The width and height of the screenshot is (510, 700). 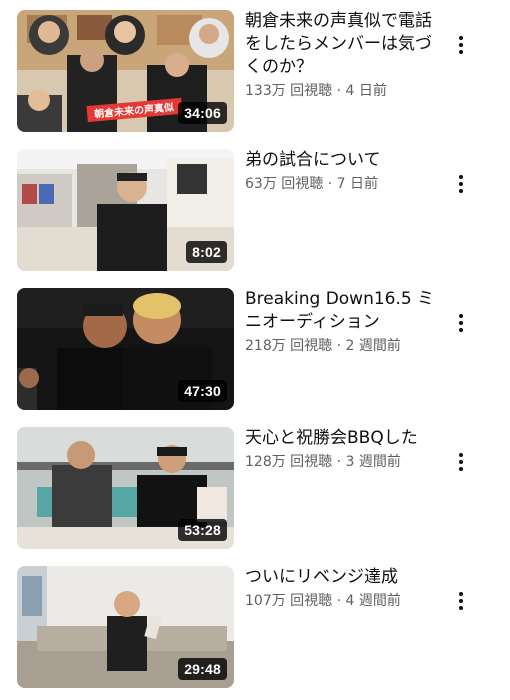 I want to click on video-stats: 107万 回視聴 · 4 週間前, so click(x=345, y=601).